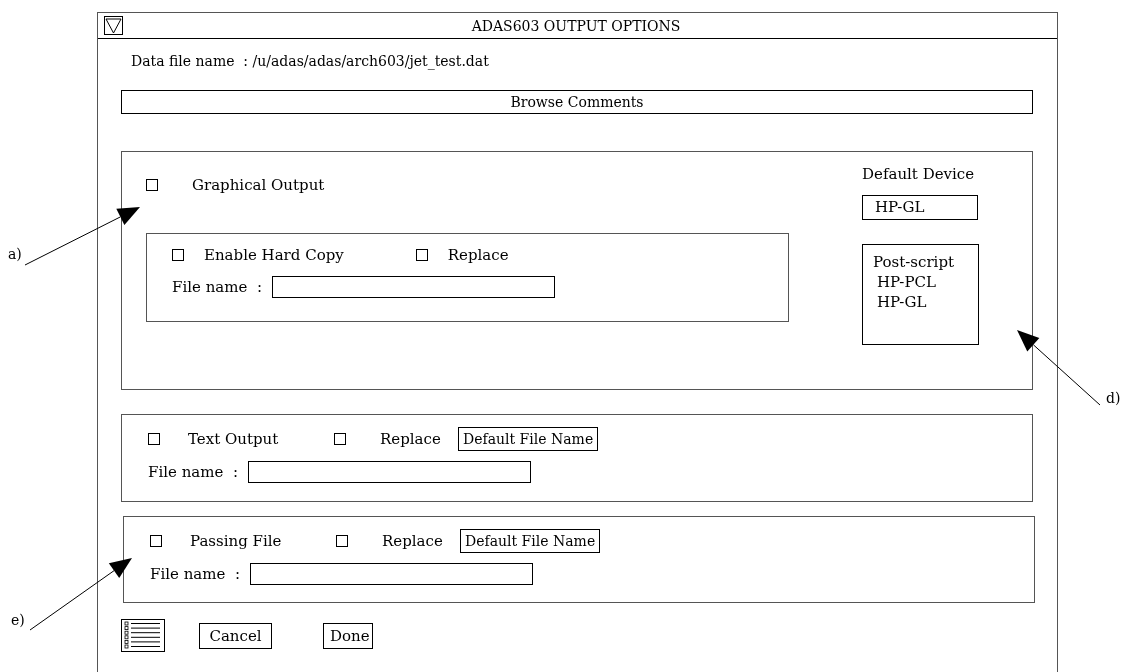 The width and height of the screenshot is (1125, 672). What do you see at coordinates (113, 25) in the screenshot?
I see `window-menu-icon` at bounding box center [113, 25].